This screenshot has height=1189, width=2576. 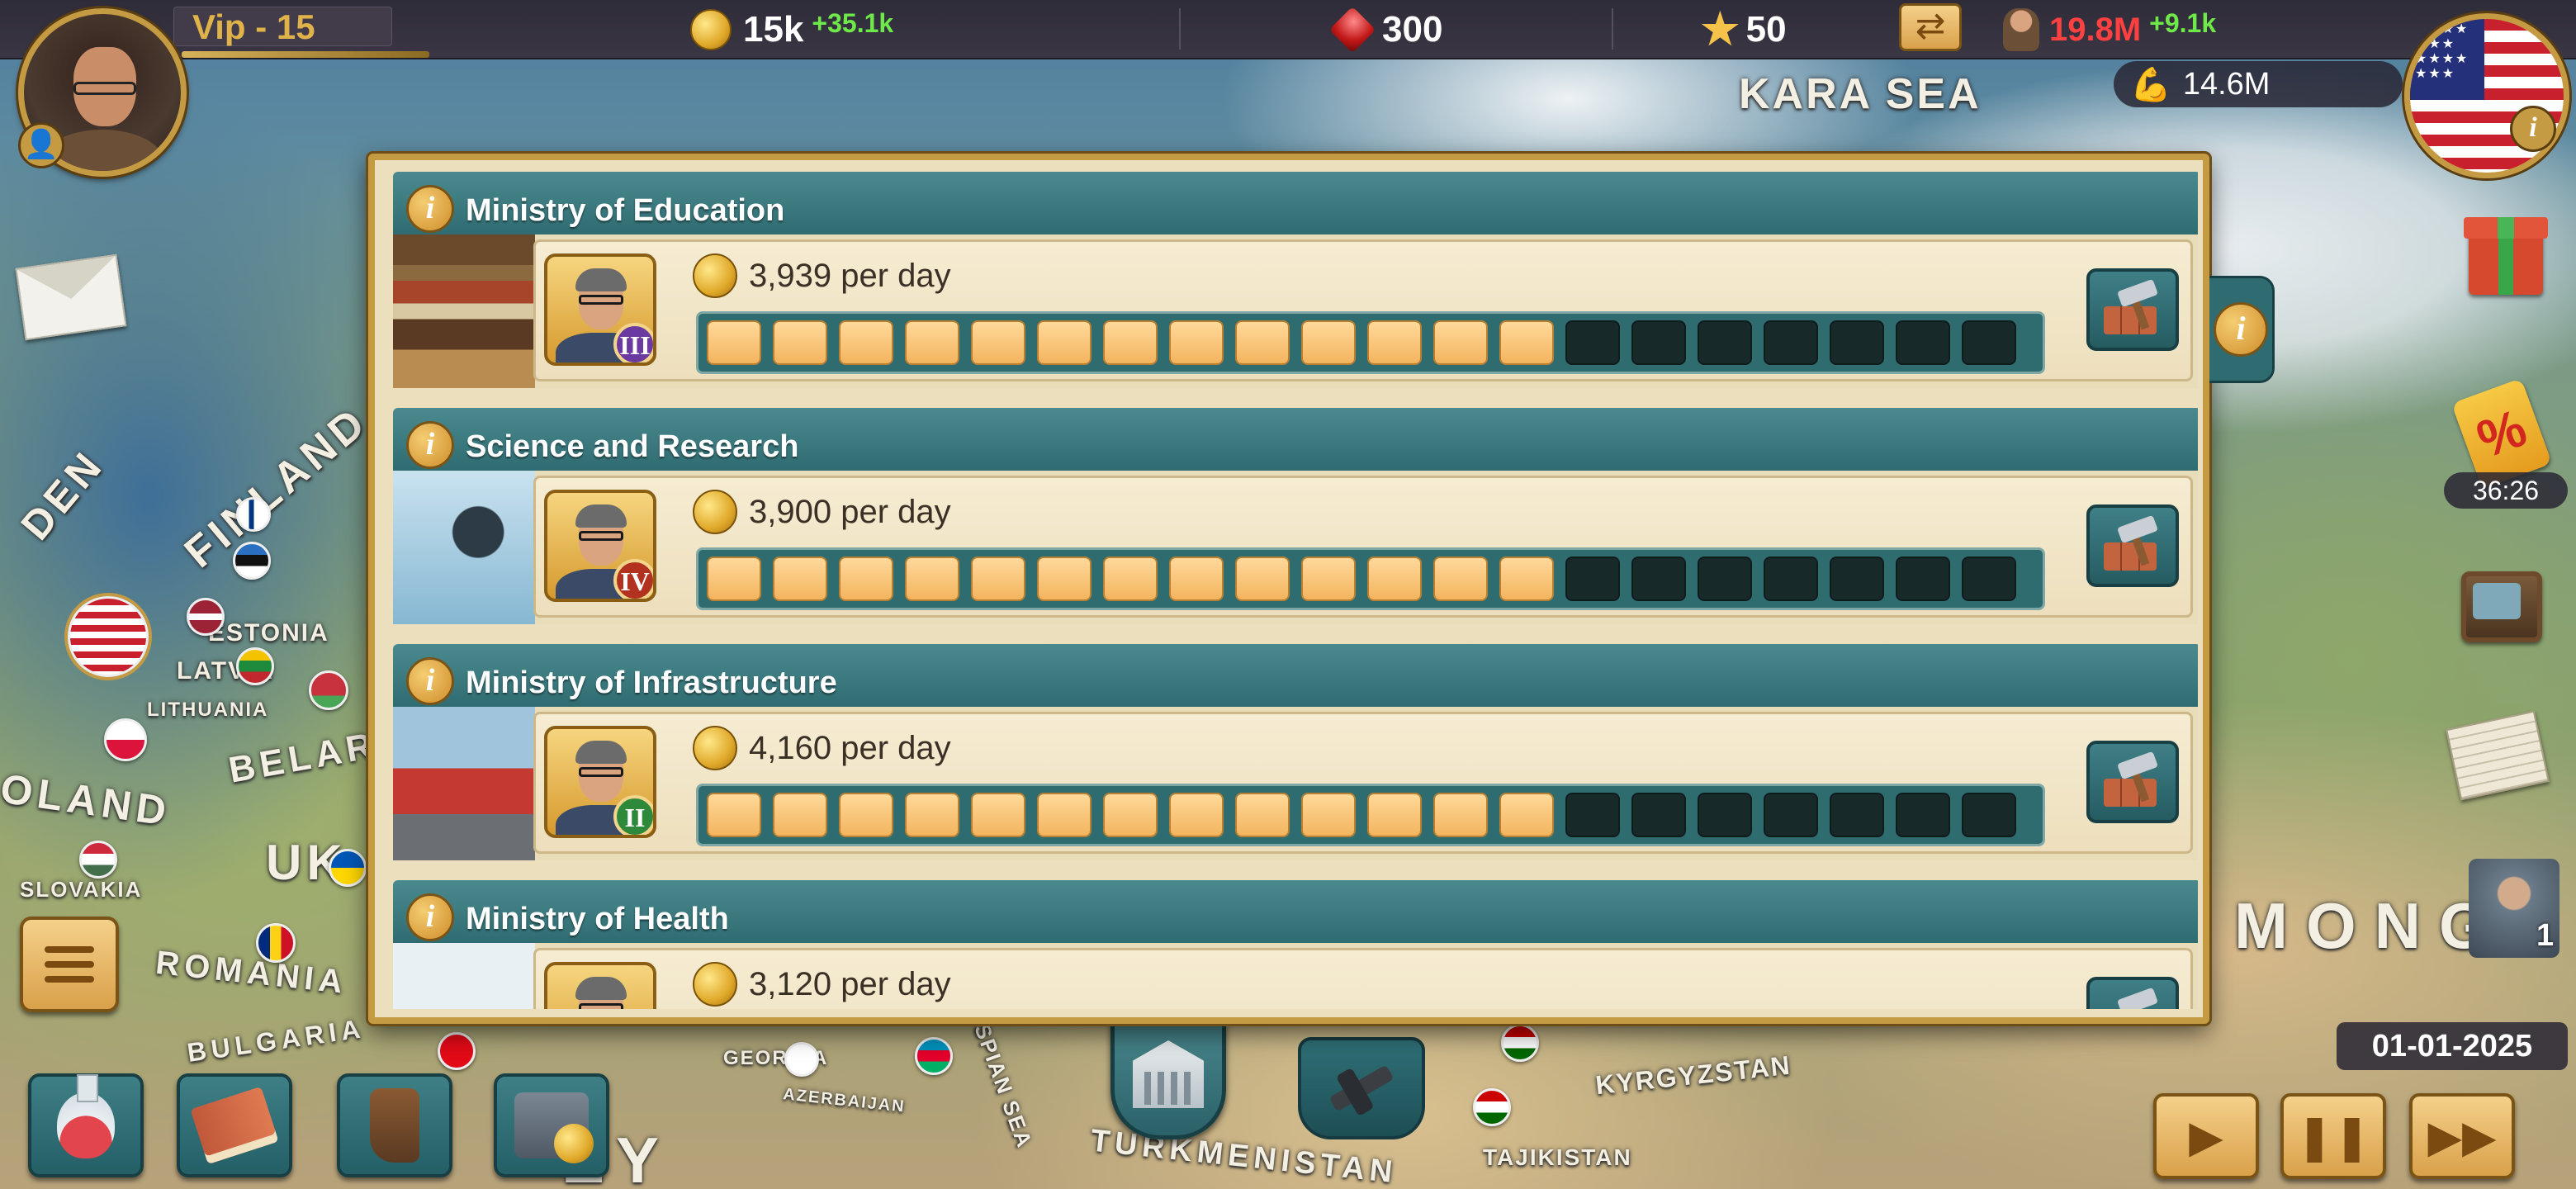 I want to click on flag-icon-poland, so click(x=125, y=739).